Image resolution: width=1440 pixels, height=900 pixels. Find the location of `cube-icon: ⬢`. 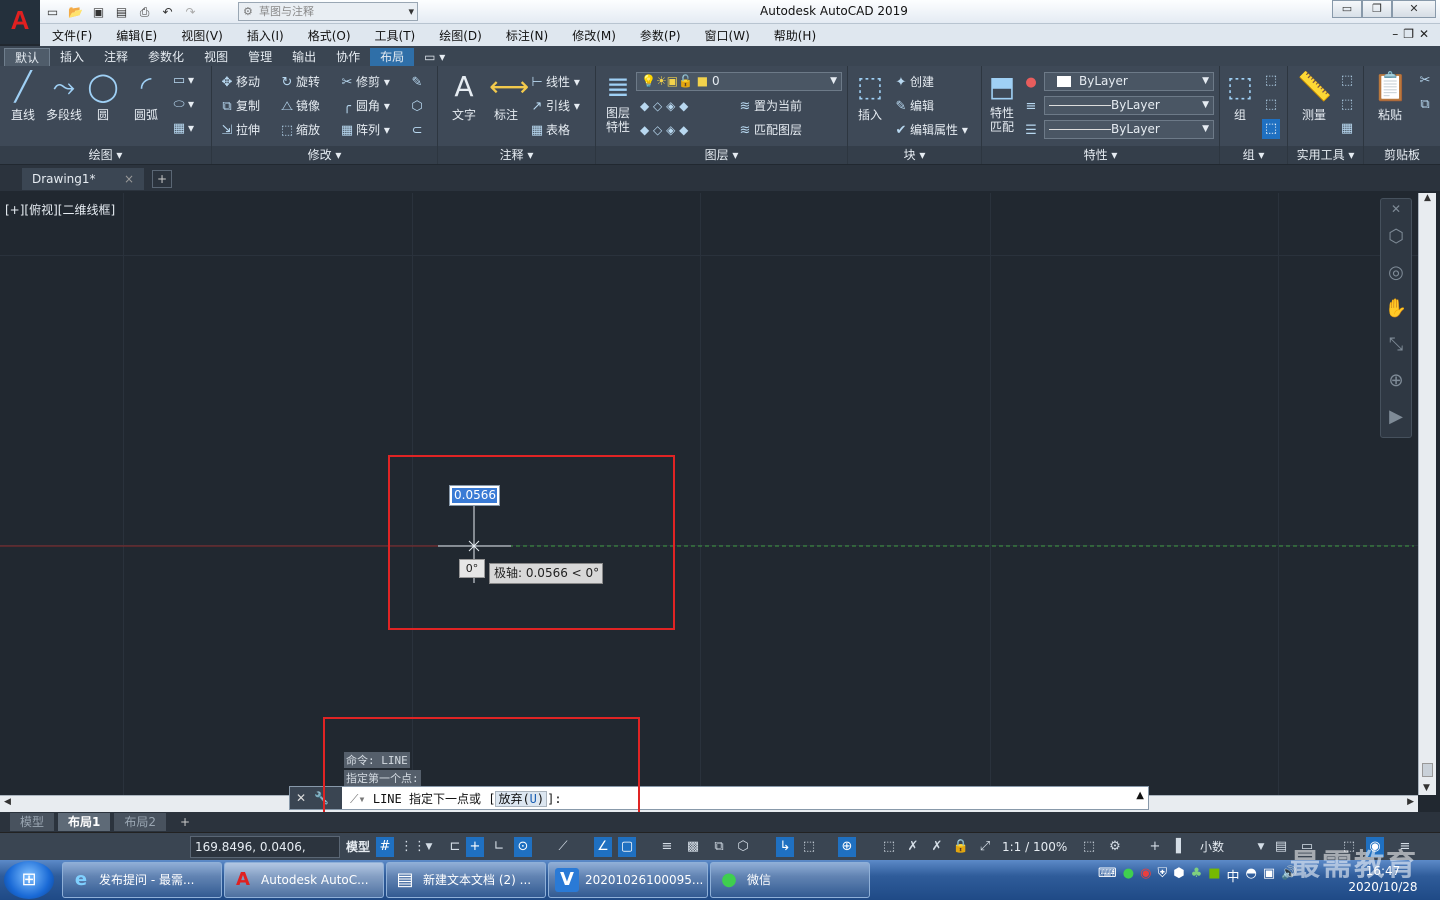

cube-icon: ⬢ is located at coordinates (1178, 875).